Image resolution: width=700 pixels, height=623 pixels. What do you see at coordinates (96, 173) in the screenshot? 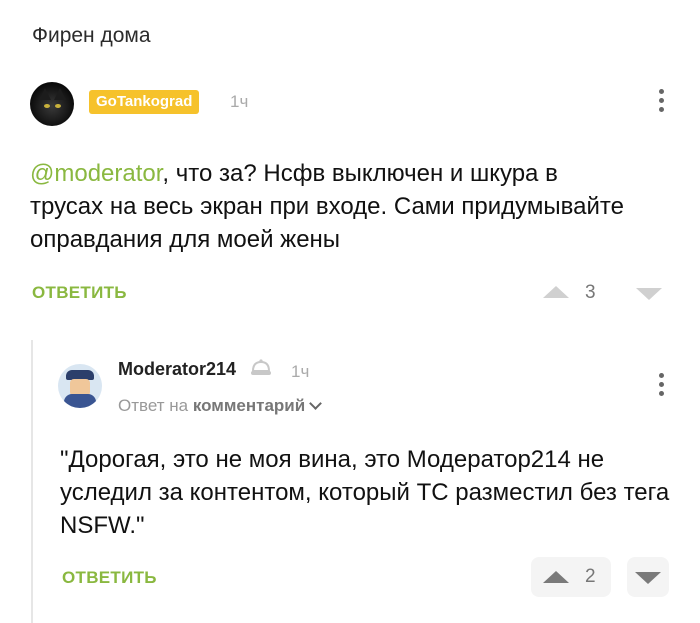
I see `mention-link: @moderator` at bounding box center [96, 173].